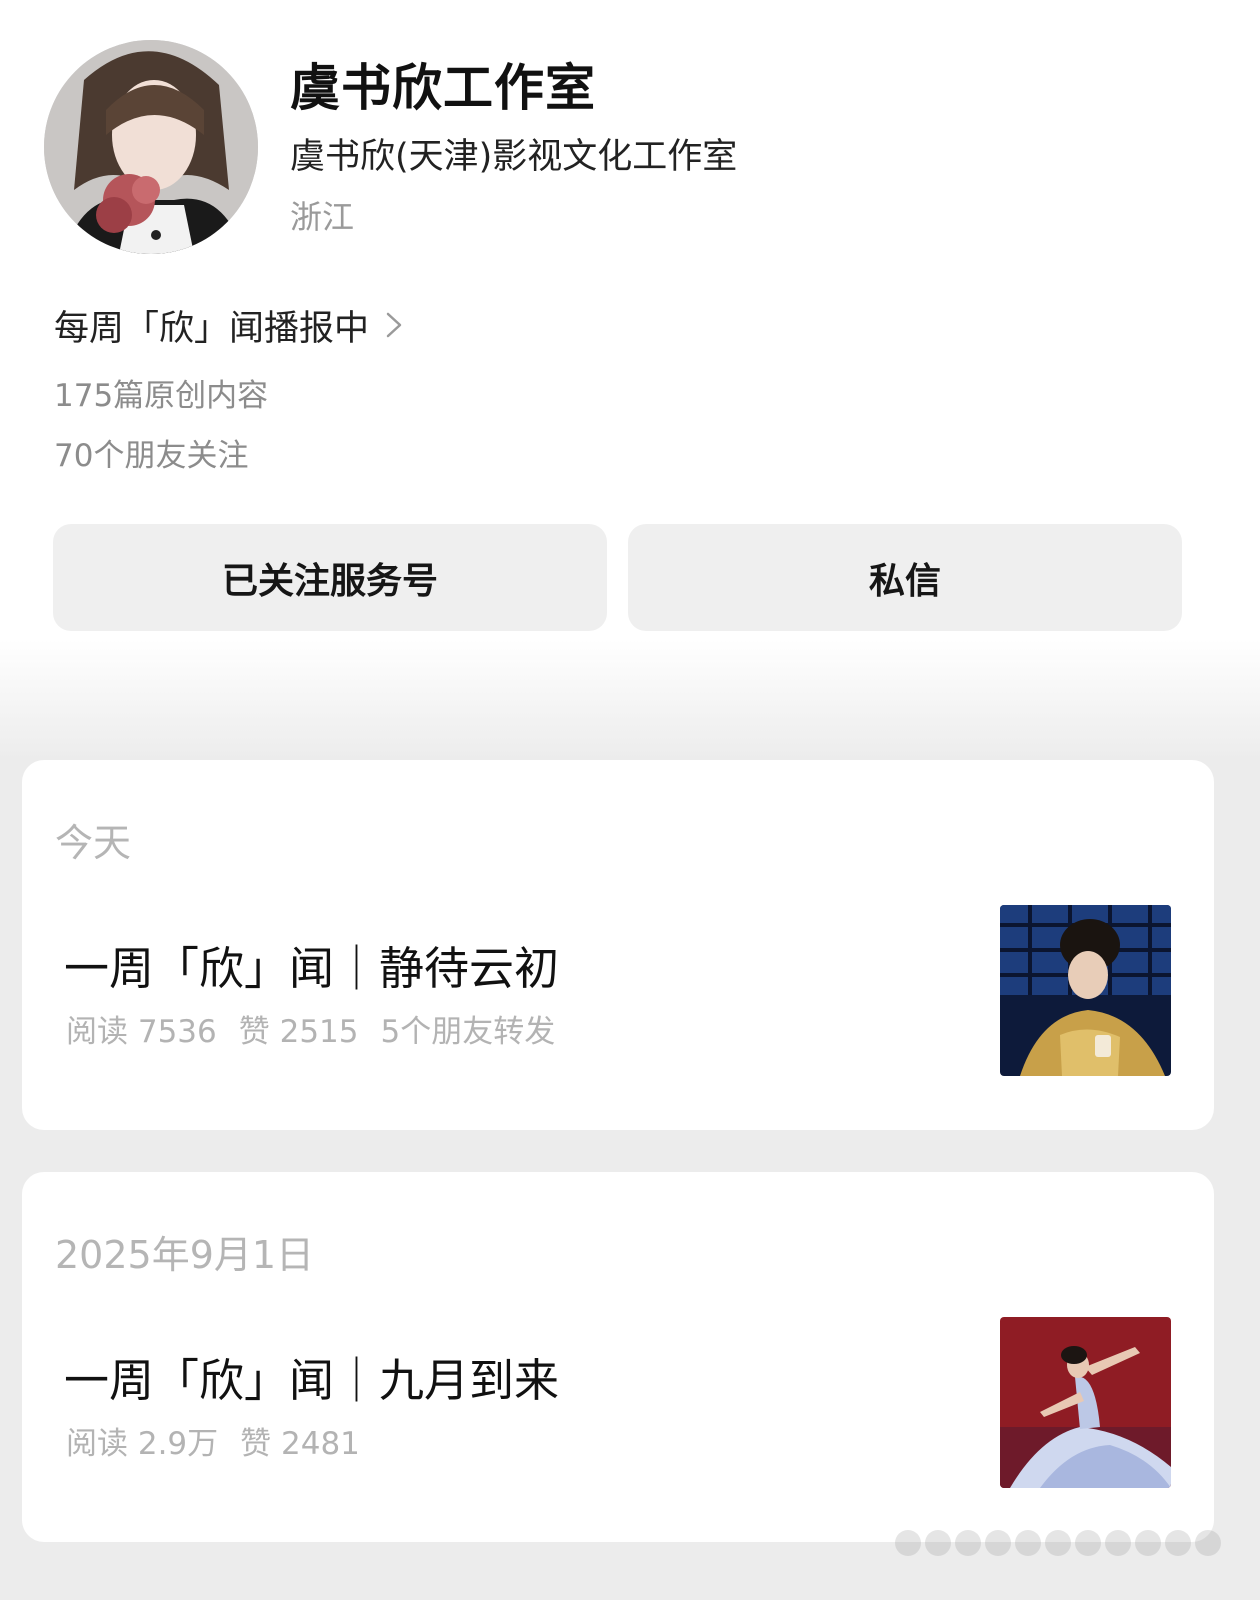 The image size is (1260, 1600). I want to click on article-reads: 阅读 2.9万, so click(142, 1444).